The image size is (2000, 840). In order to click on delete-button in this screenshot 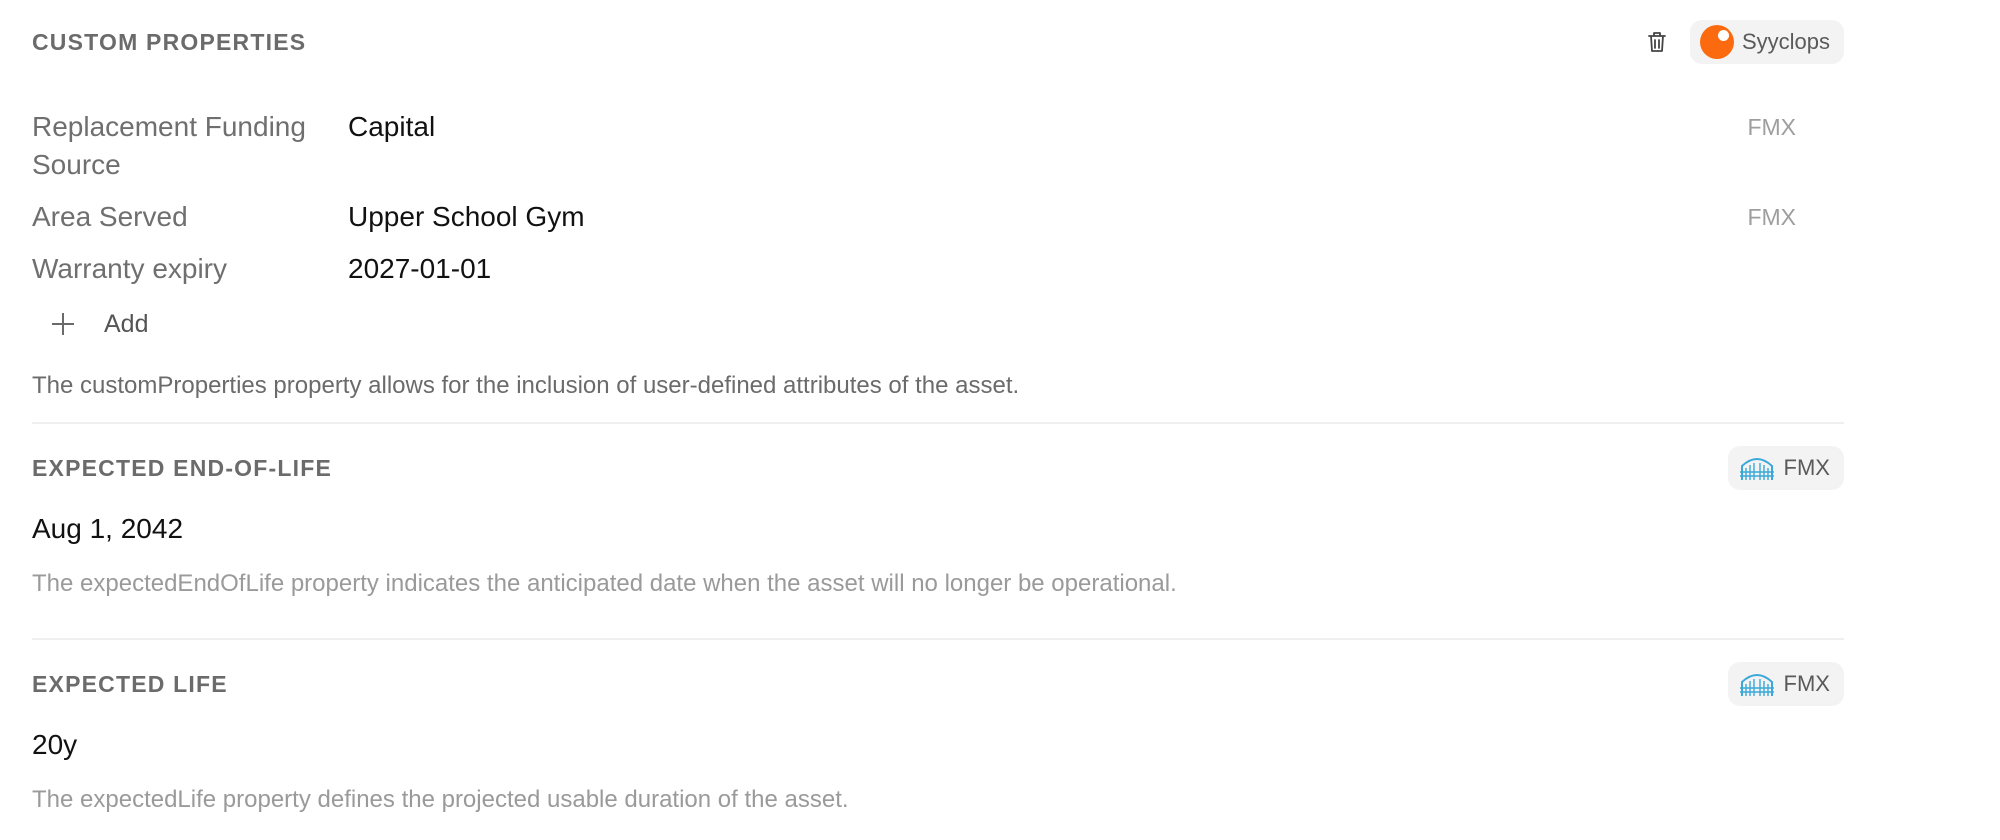, I will do `click(1657, 42)`.